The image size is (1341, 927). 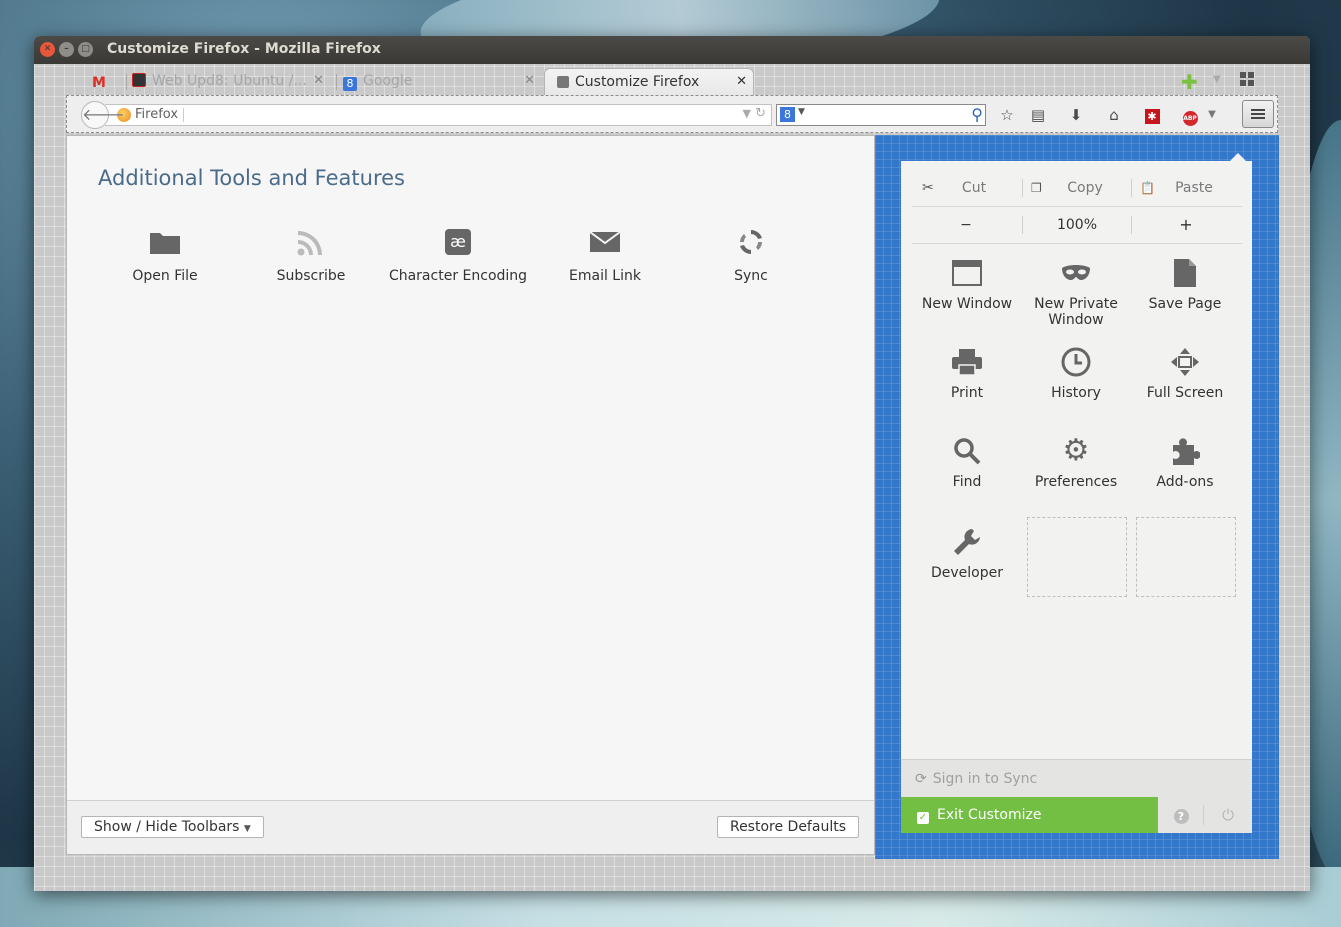 I want to click on tab-webupd8: Web Upd8: Ubuntu /... ✕, so click(x=231, y=81).